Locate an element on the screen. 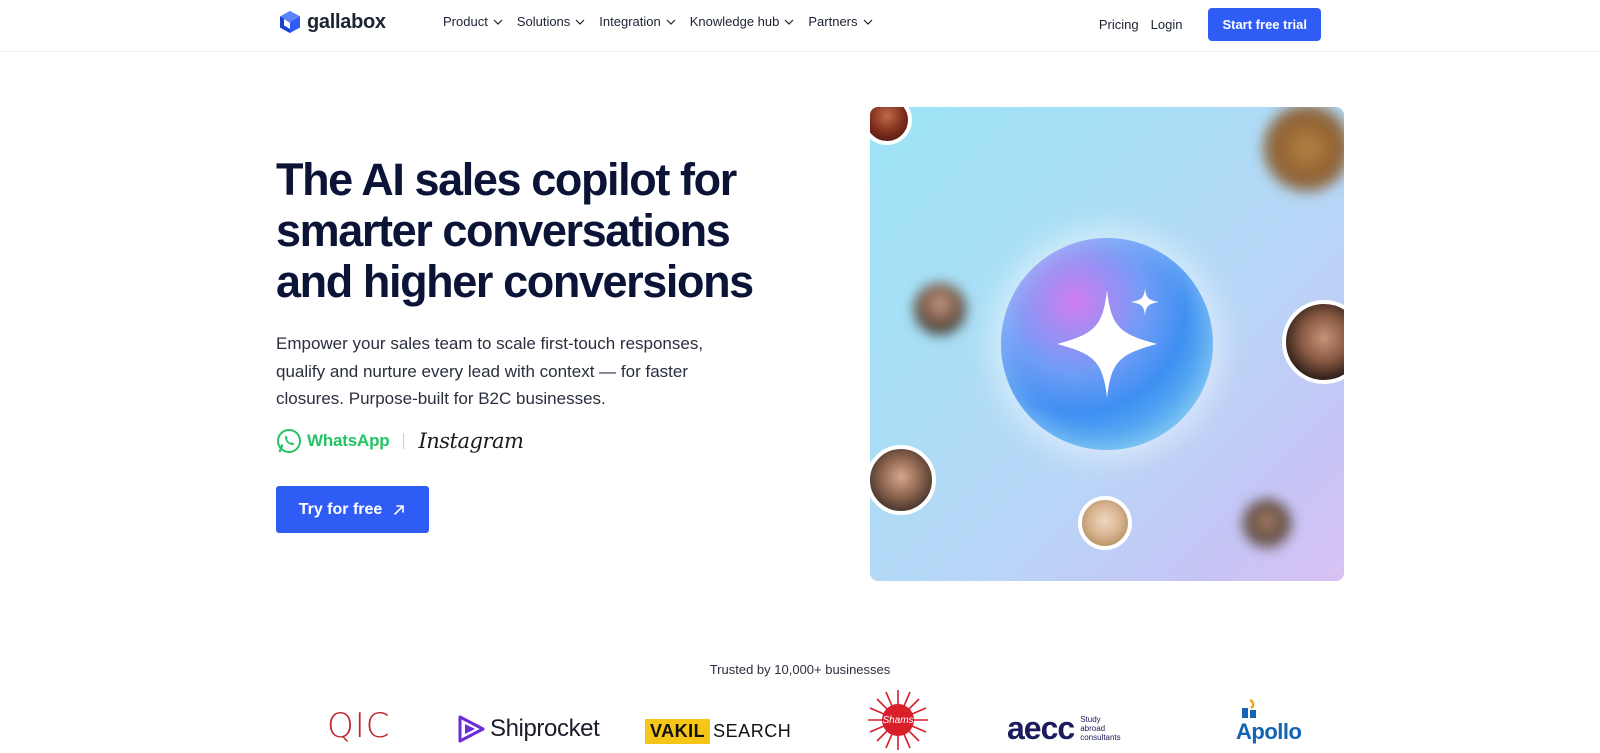 The width and height of the screenshot is (1600, 753). vakilsearch-logo: VAKIL SEARCH is located at coordinates (719, 731).